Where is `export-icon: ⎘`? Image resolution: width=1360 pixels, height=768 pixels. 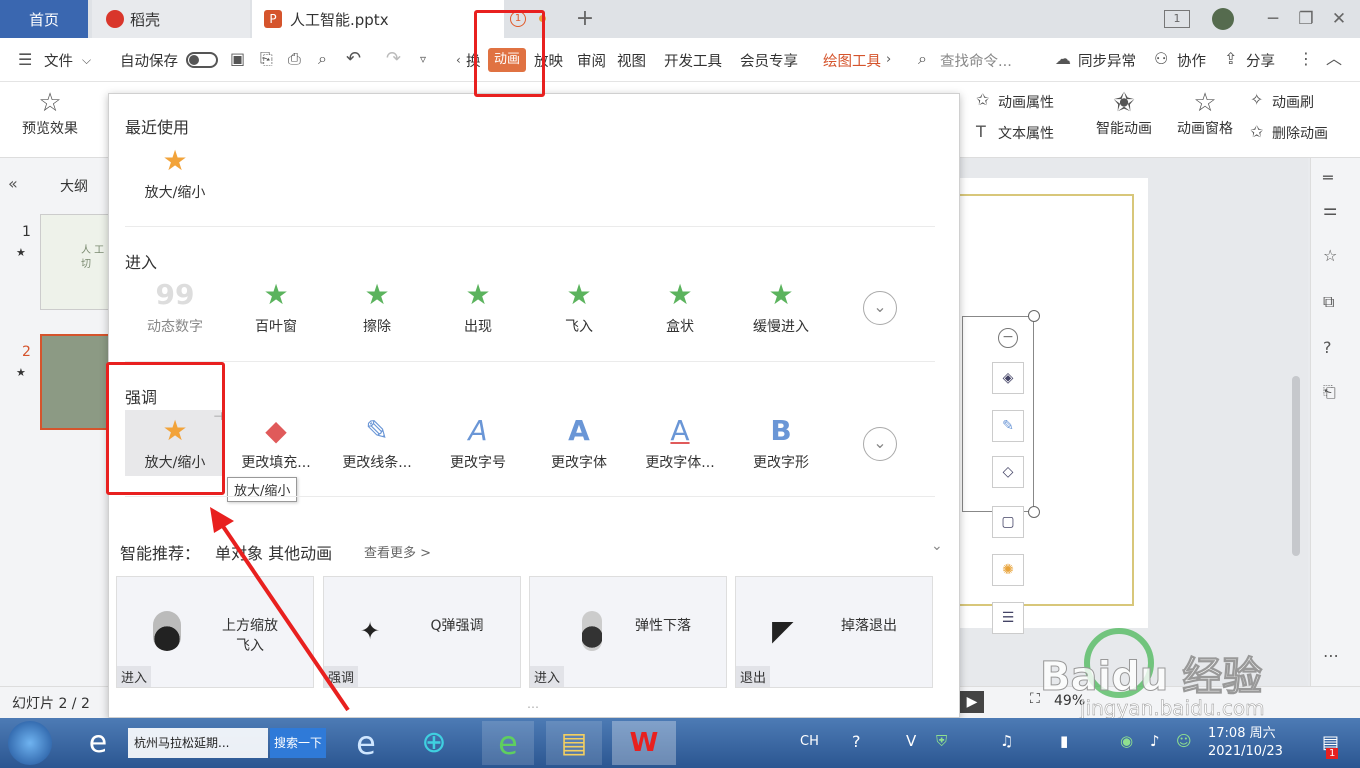 export-icon: ⎘ is located at coordinates (266, 59).